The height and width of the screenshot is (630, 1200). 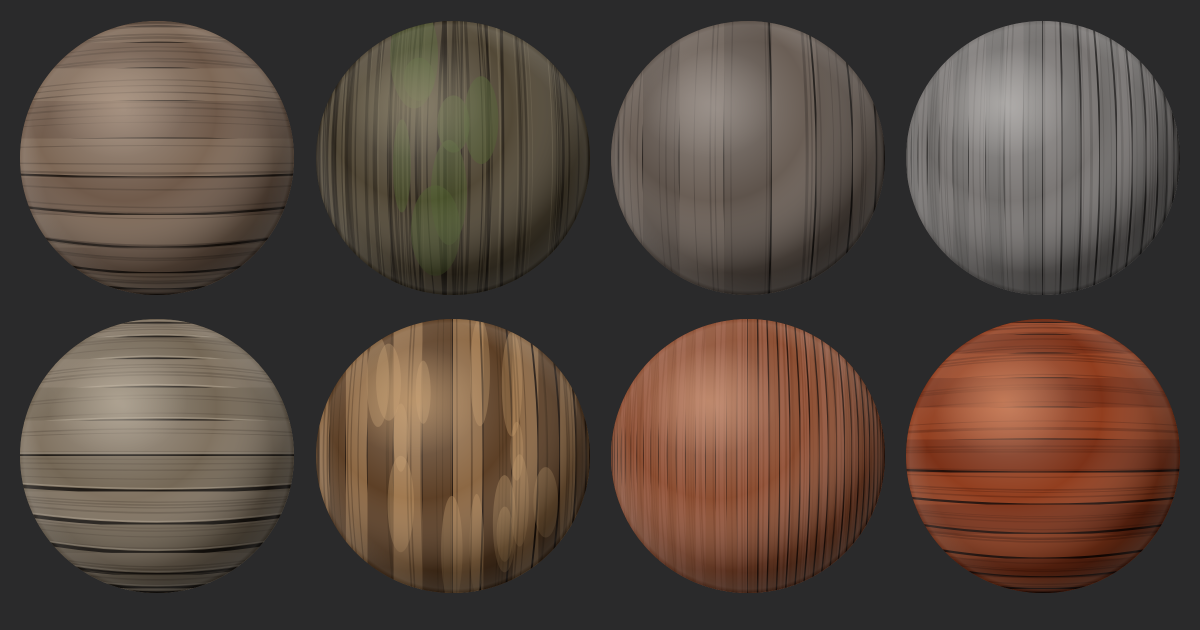 I want to click on material-sphere-gray-vertical-weathered-wood, so click(x=748, y=158).